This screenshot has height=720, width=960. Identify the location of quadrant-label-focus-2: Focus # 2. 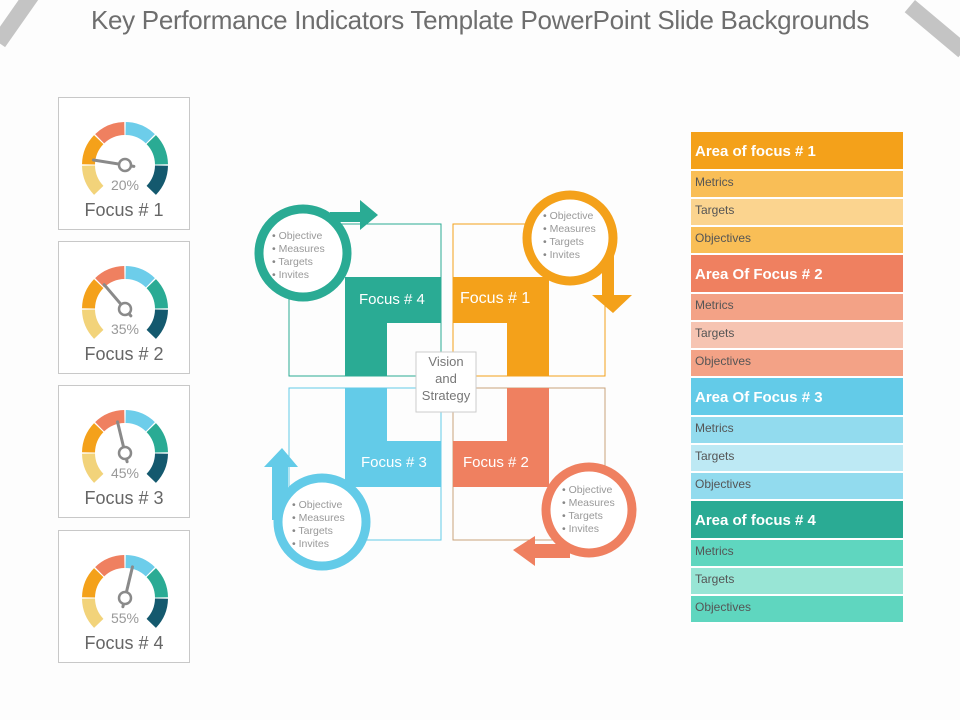
(496, 462).